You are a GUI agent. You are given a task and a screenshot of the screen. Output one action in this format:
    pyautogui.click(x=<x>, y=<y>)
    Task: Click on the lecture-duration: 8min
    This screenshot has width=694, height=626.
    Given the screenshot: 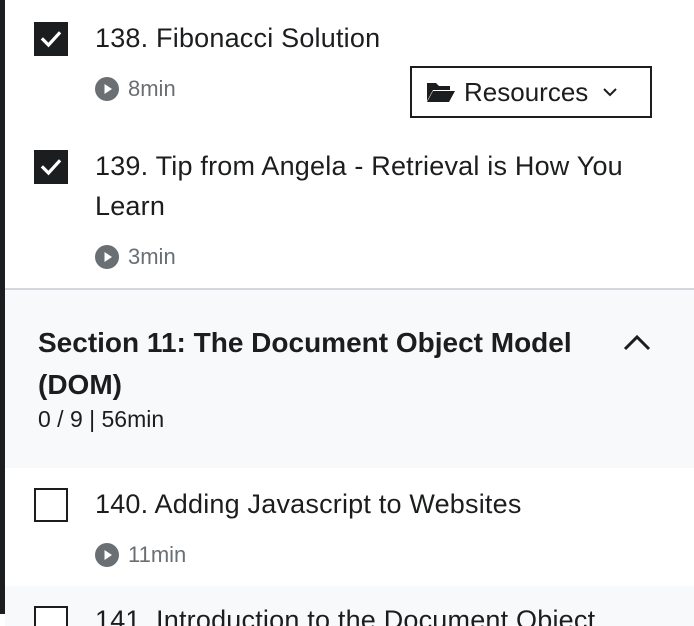 What is the action you would take?
    pyautogui.click(x=135, y=89)
    